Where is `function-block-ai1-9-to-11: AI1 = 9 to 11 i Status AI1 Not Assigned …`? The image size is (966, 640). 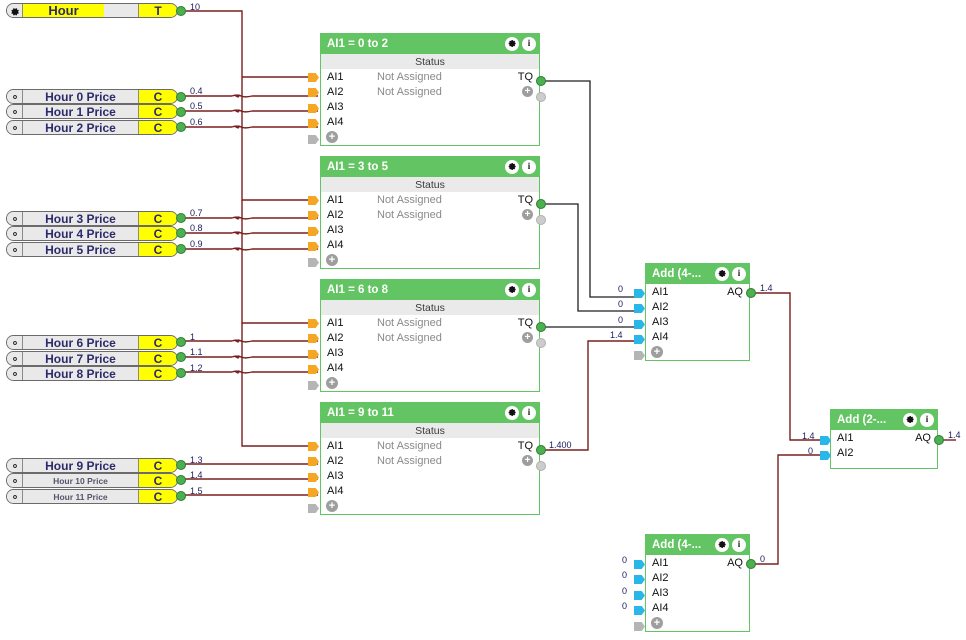 function-block-ai1-9-to-11: AI1 = 9 to 11 i Status AI1 Not Assigned … is located at coordinates (430, 458).